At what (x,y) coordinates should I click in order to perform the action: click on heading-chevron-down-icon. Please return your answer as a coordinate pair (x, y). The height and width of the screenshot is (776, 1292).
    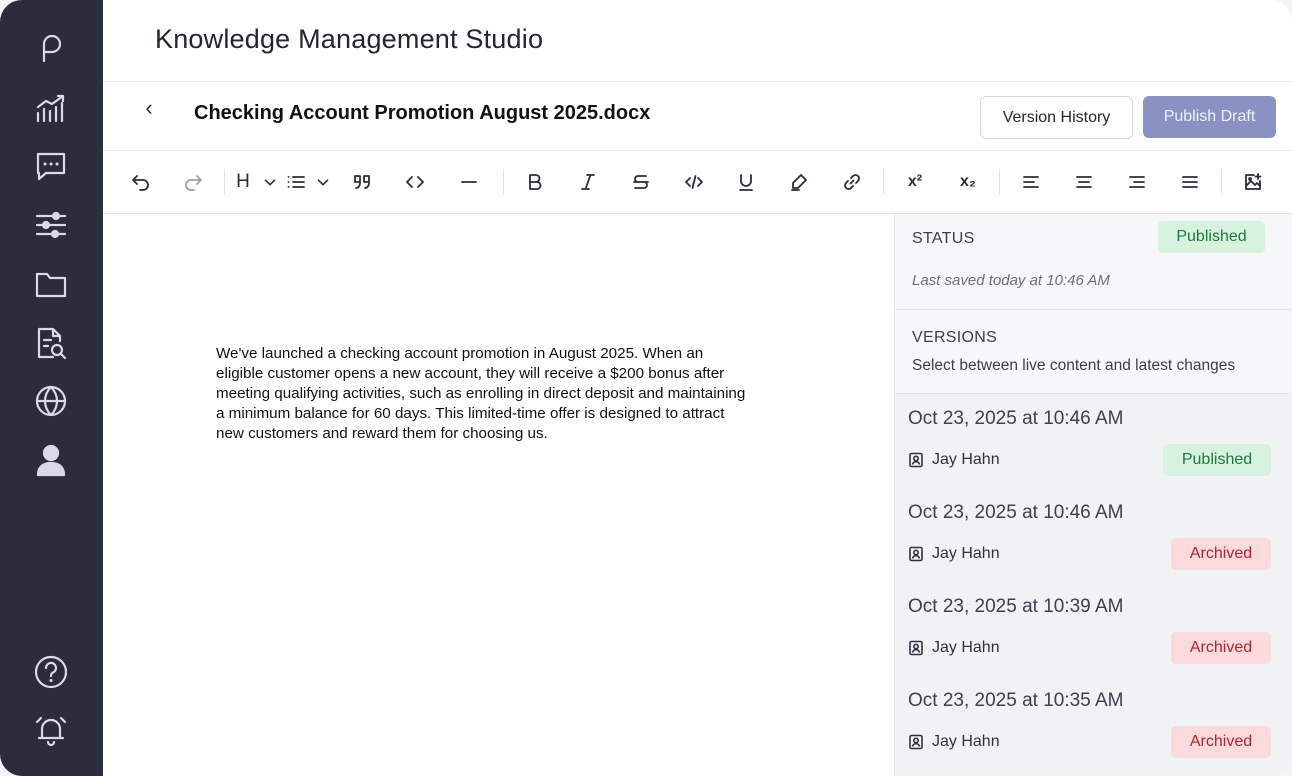
    Looking at the image, I should click on (270, 182).